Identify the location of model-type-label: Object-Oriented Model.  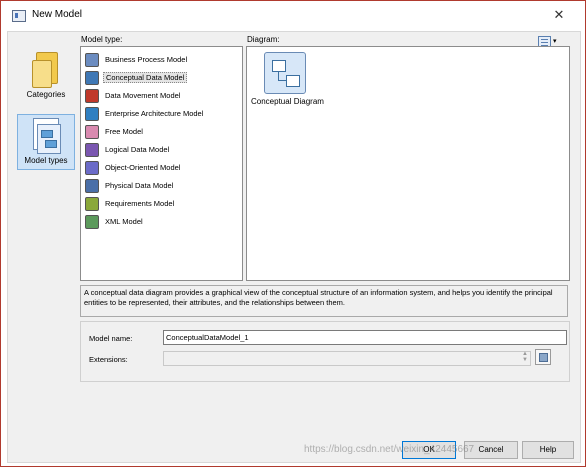
(143, 167).